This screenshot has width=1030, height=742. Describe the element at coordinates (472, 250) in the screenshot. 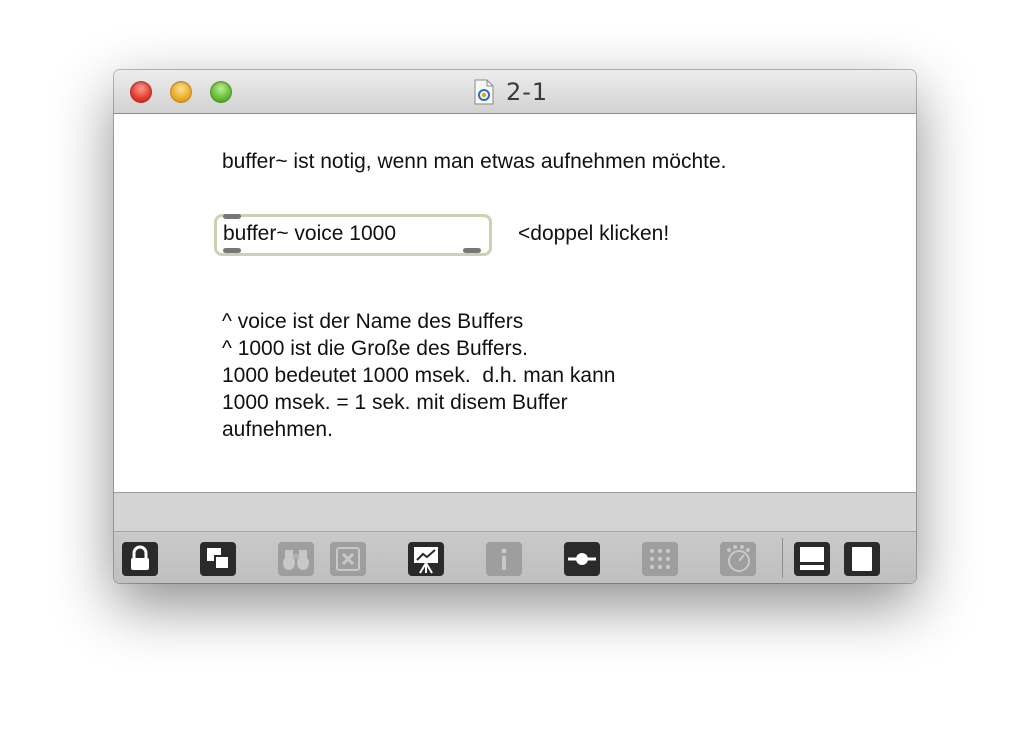

I see `object-outlet-right` at that location.